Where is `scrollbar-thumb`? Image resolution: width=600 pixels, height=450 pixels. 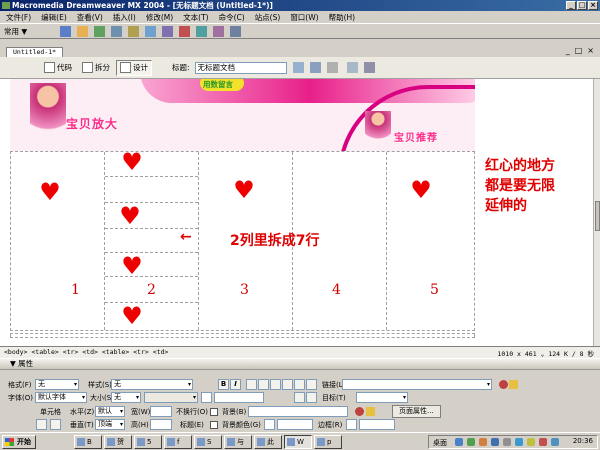 scrollbar-thumb is located at coordinates (597, 216).